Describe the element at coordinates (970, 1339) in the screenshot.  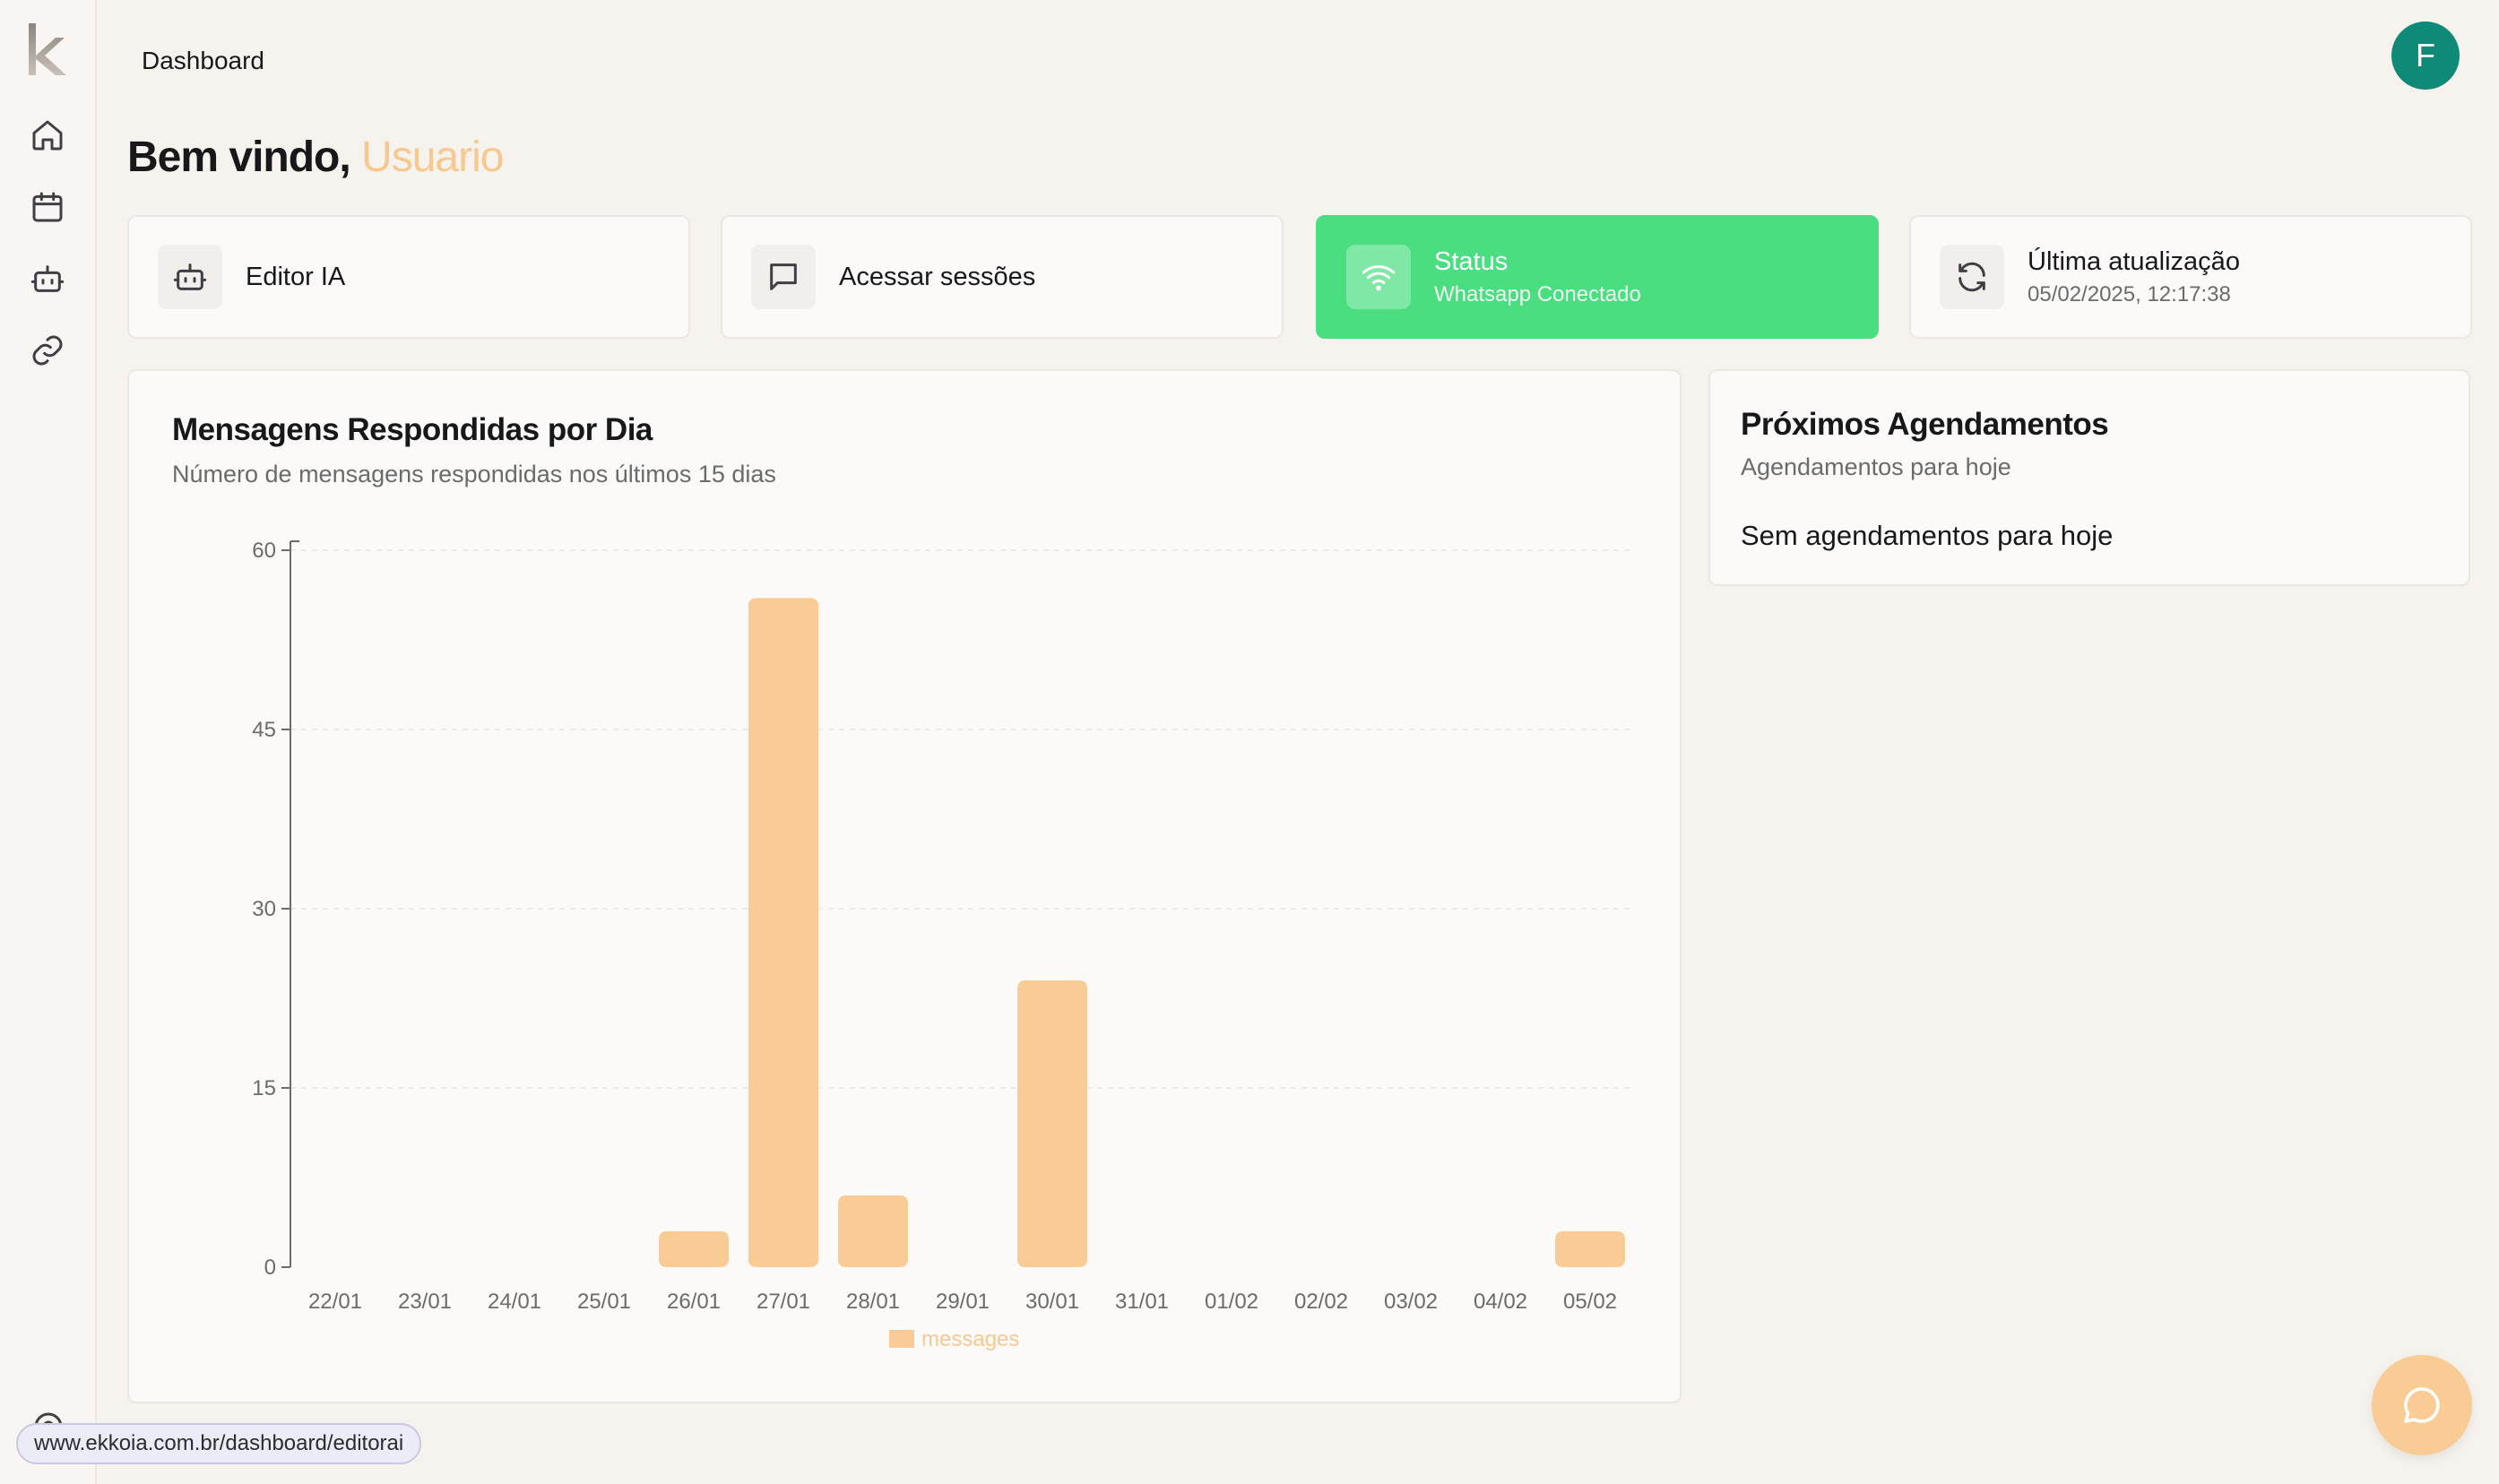
I see `legend-label: messages` at that location.